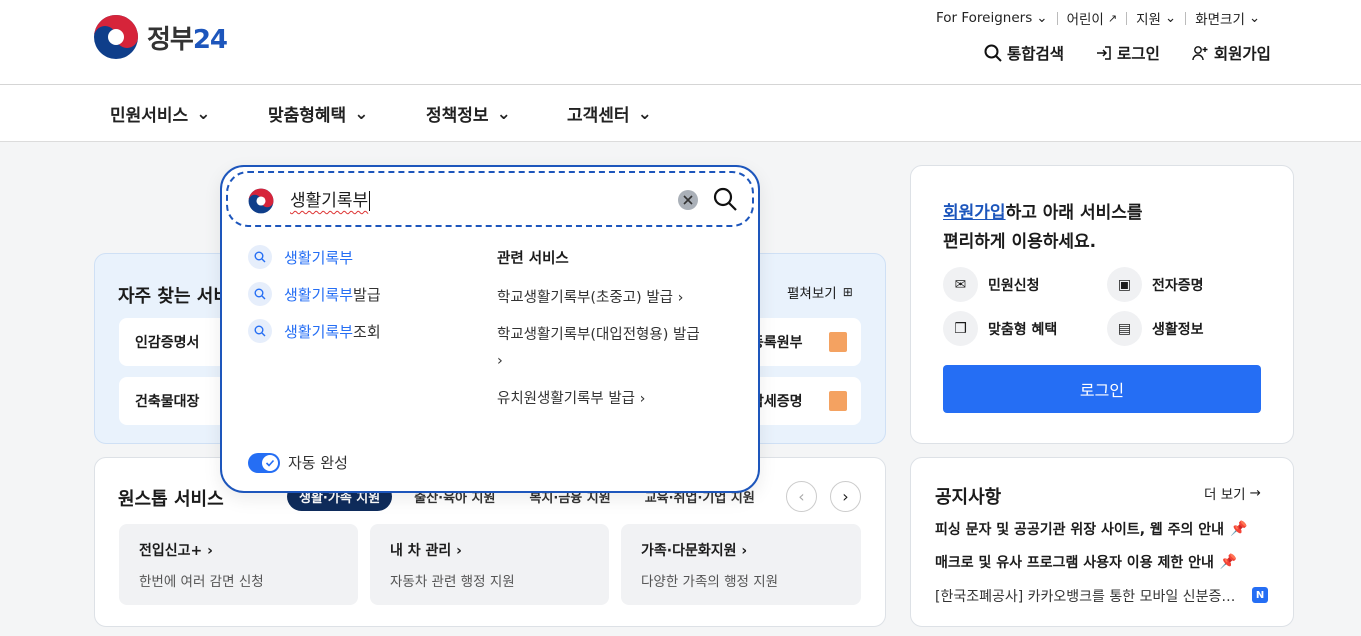 The image size is (1361, 636). Describe the element at coordinates (992, 18) in the screenshot. I see `util-foreigners: For Foreigners ⌄` at that location.